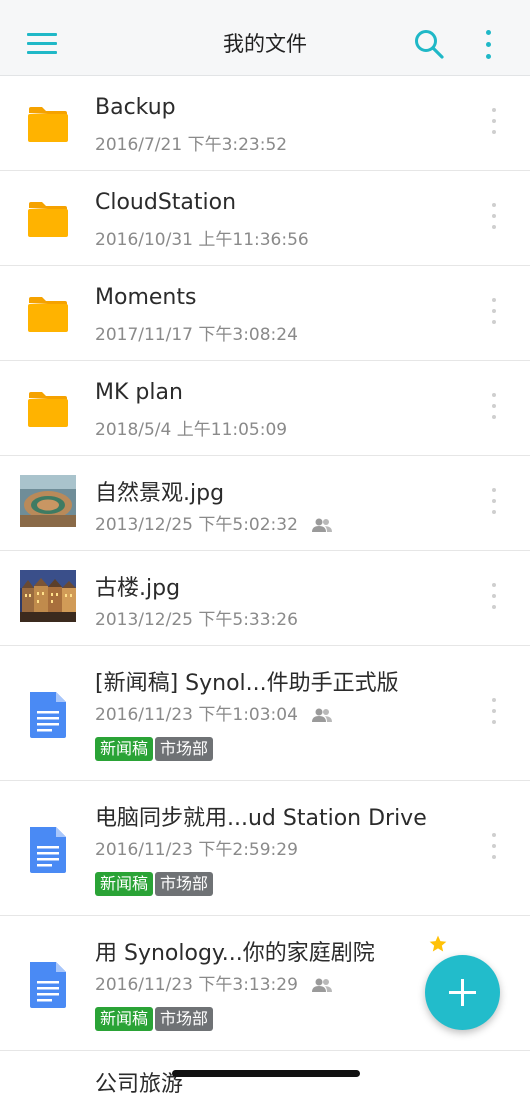 The height and width of the screenshot is (1098, 530). What do you see at coordinates (146, 297) in the screenshot?
I see `file-name: Moments` at bounding box center [146, 297].